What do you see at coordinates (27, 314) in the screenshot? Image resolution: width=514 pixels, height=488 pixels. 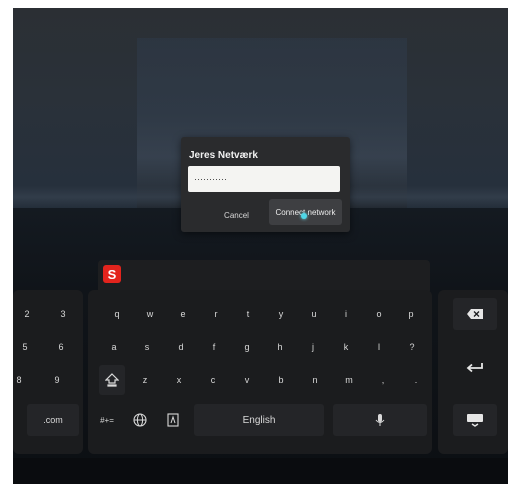 I see `key-2: 2` at bounding box center [27, 314].